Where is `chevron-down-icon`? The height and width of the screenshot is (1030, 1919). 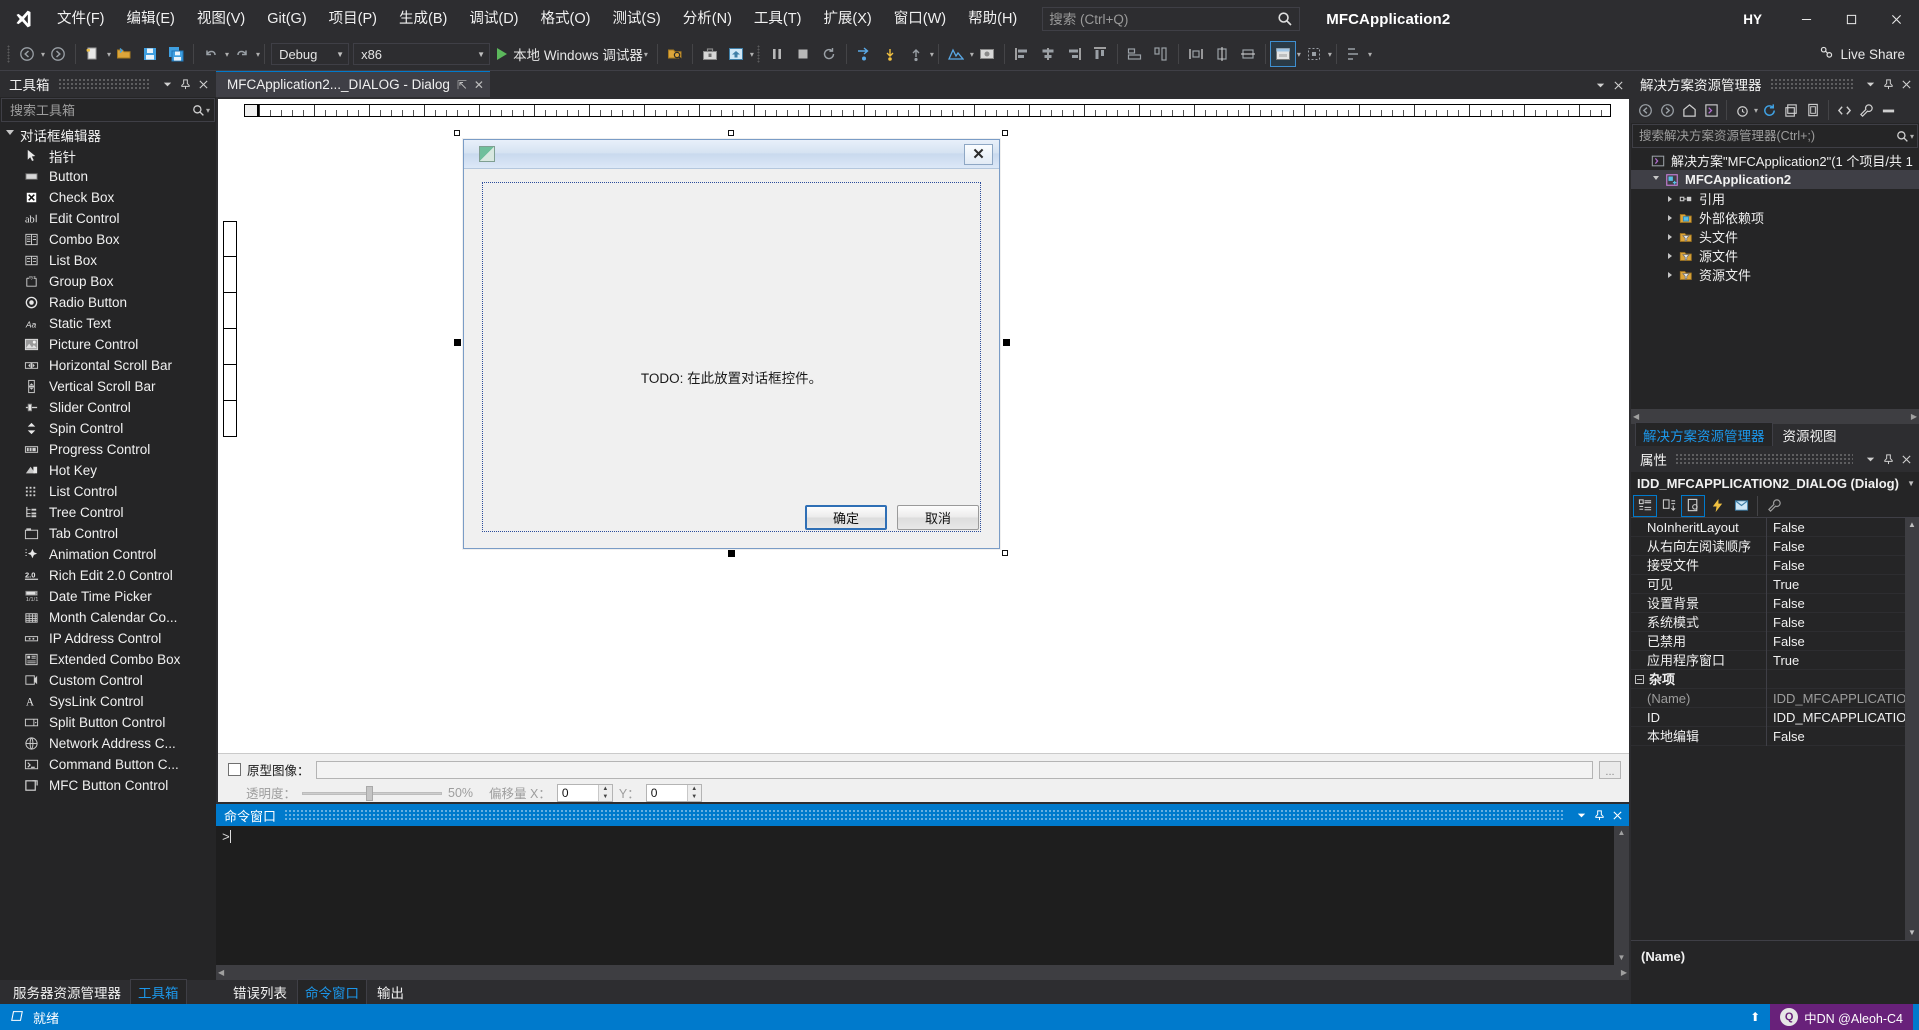
chevron-down-icon is located at coordinates (1656, 179).